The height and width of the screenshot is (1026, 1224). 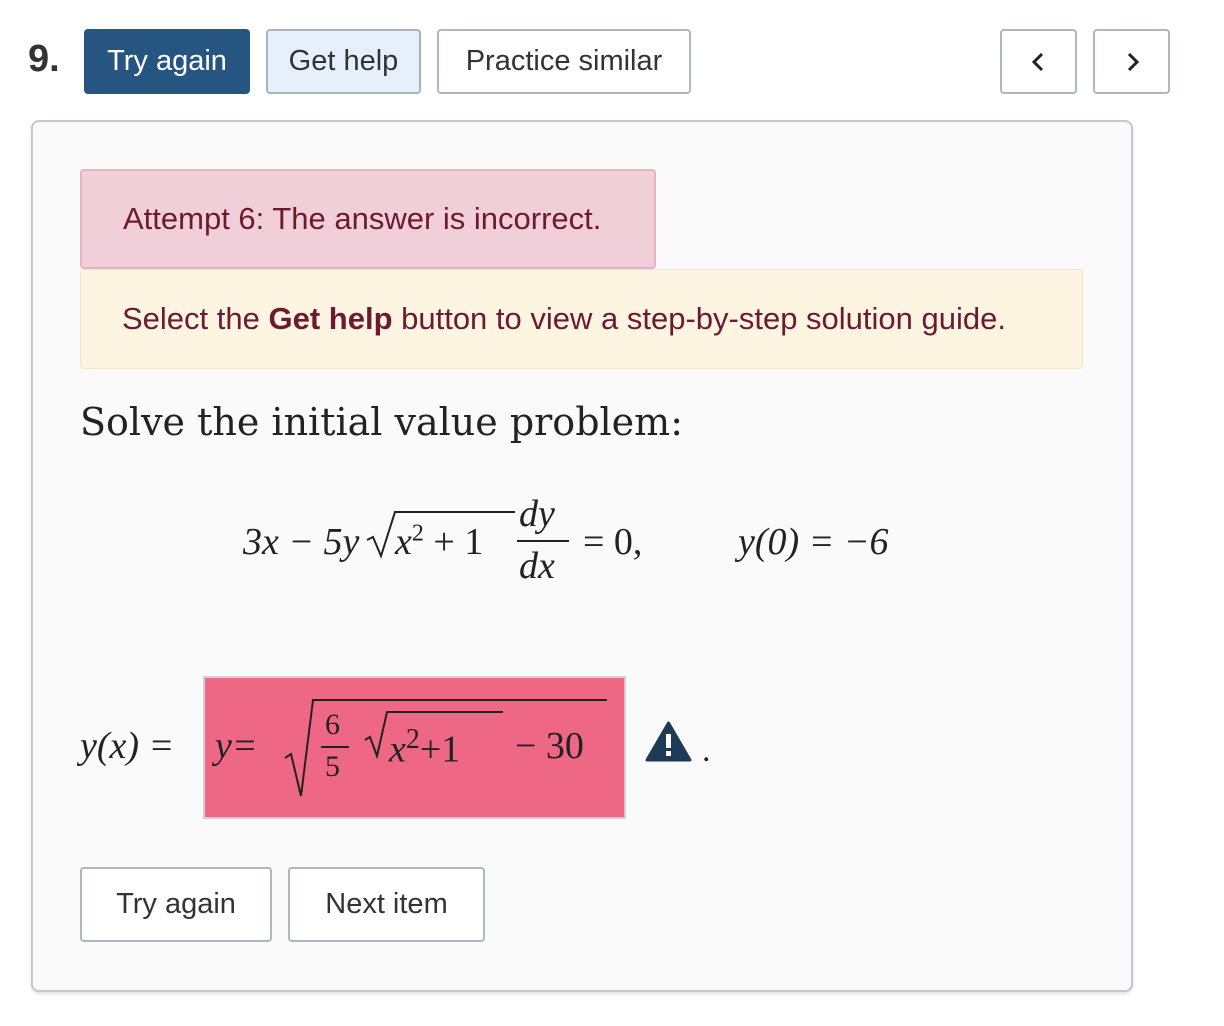 I want to click on warning-icon, so click(x=668, y=742).